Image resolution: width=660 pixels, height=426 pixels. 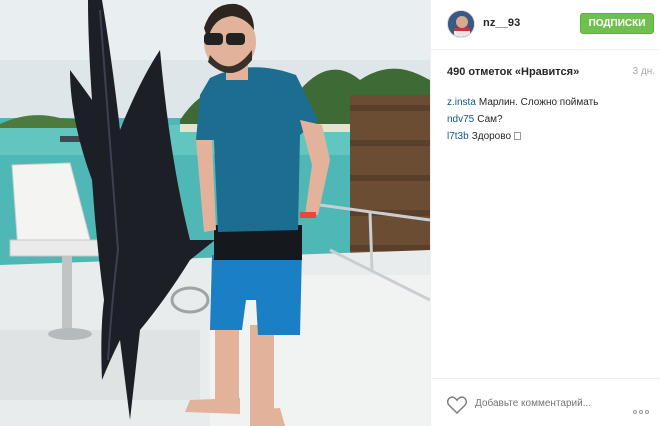 What do you see at coordinates (460, 119) in the screenshot?
I see `comment-author-link: ndv75` at bounding box center [460, 119].